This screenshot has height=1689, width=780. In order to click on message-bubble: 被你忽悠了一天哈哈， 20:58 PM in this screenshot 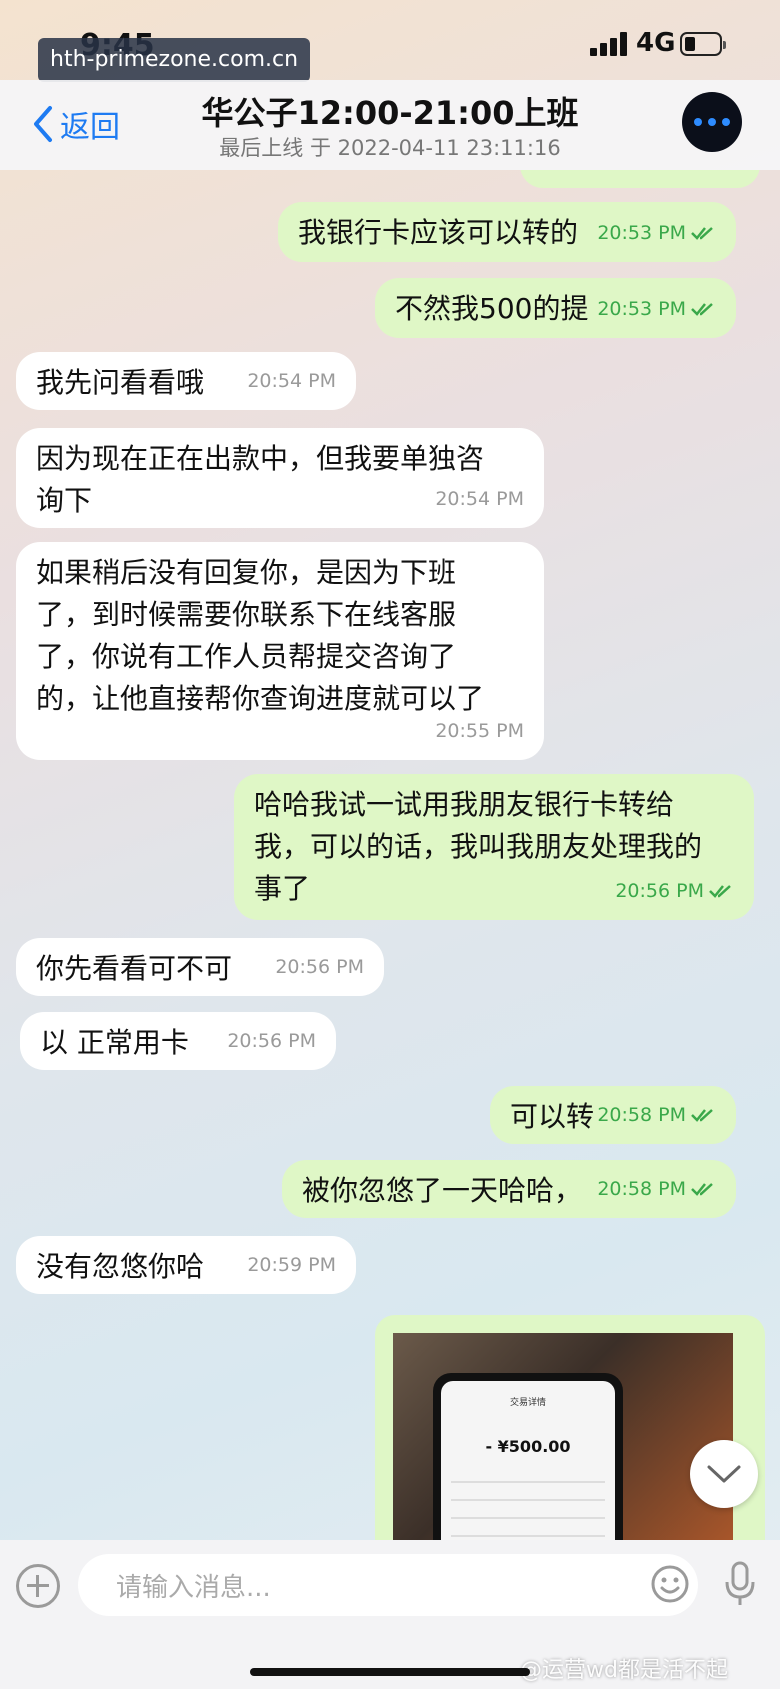, I will do `click(509, 1189)`.